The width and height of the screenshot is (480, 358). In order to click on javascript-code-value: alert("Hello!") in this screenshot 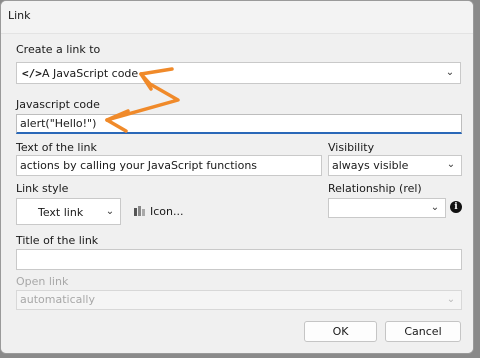, I will do `click(58, 123)`.